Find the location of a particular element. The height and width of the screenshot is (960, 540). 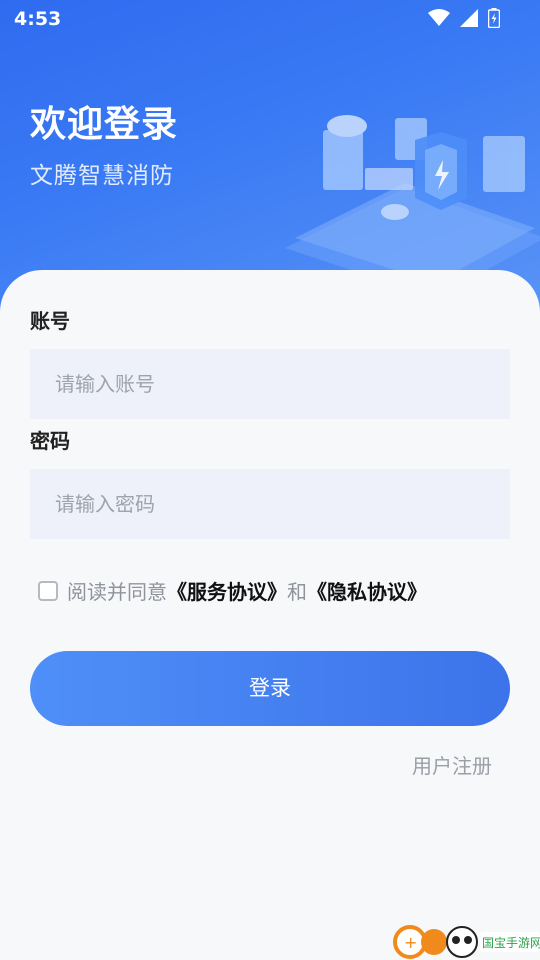

agreement-checkbox is located at coordinates (48, 590).